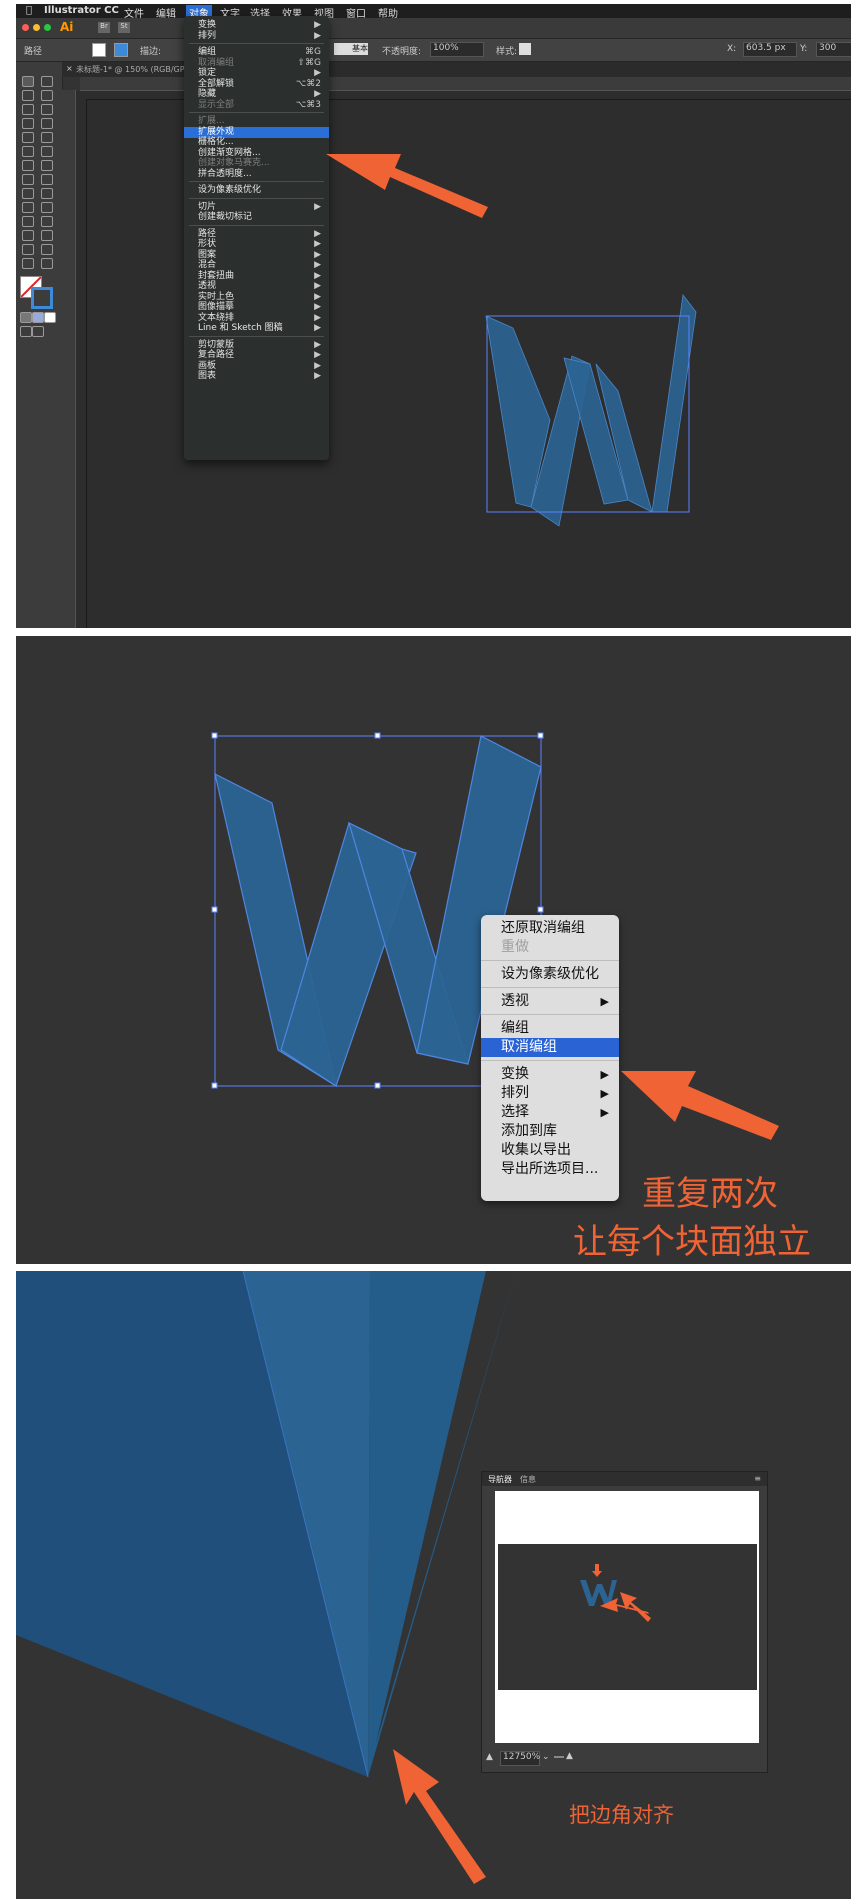  I want to click on note-repeat-twice: 重复两次, so click(710, 1194).